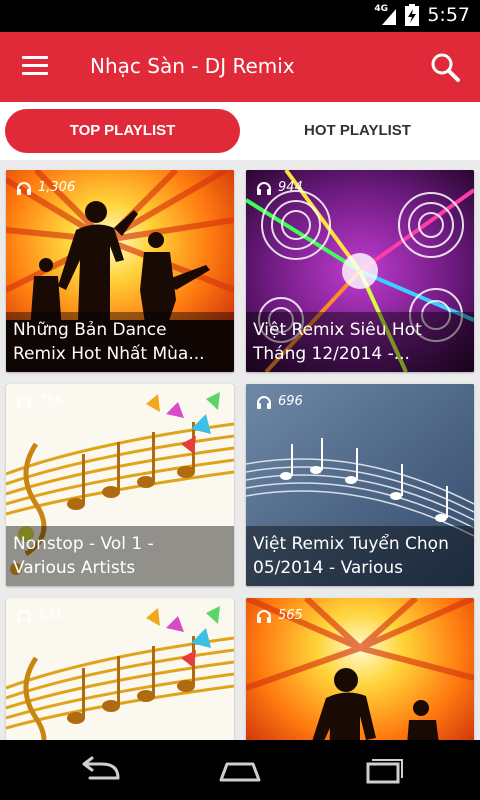  I want to click on playlist-title: Nonstop - Vol 1 - Various Artists, so click(120, 556).